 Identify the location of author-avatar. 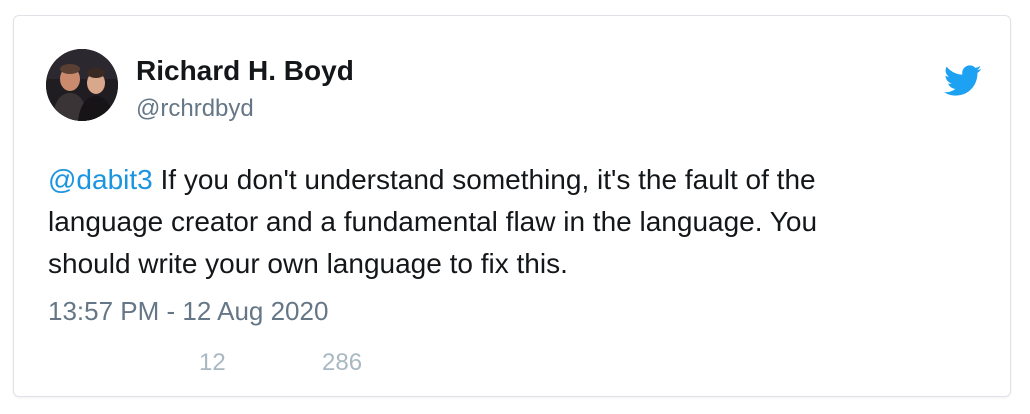
(82, 85).